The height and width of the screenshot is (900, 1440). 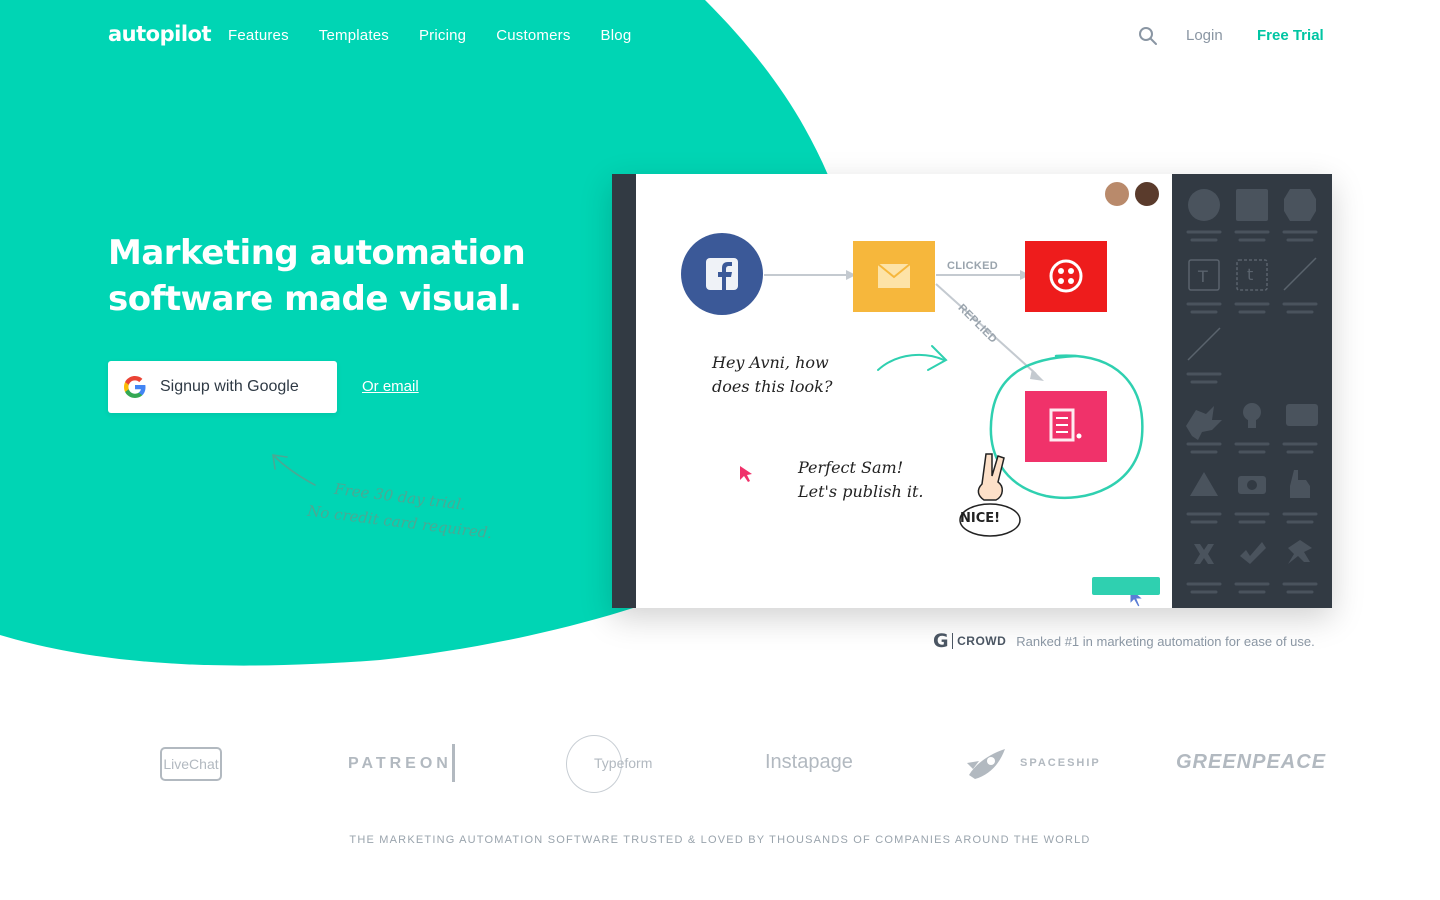 What do you see at coordinates (135, 387) in the screenshot?
I see `google-icon` at bounding box center [135, 387].